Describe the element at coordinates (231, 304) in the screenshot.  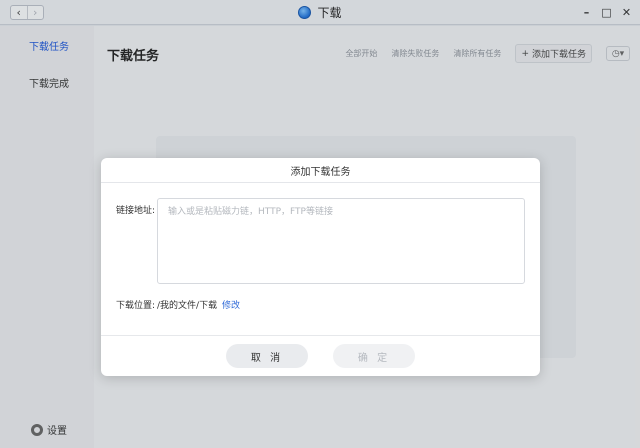
I see `modify-location-link: 修改` at that location.